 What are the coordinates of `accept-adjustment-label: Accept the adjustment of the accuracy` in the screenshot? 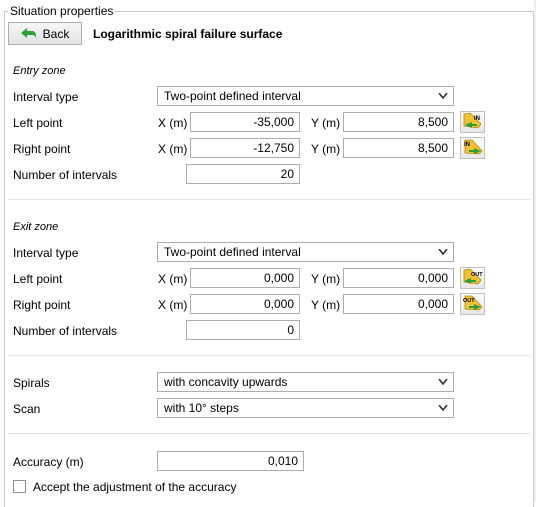 It's located at (134, 487).